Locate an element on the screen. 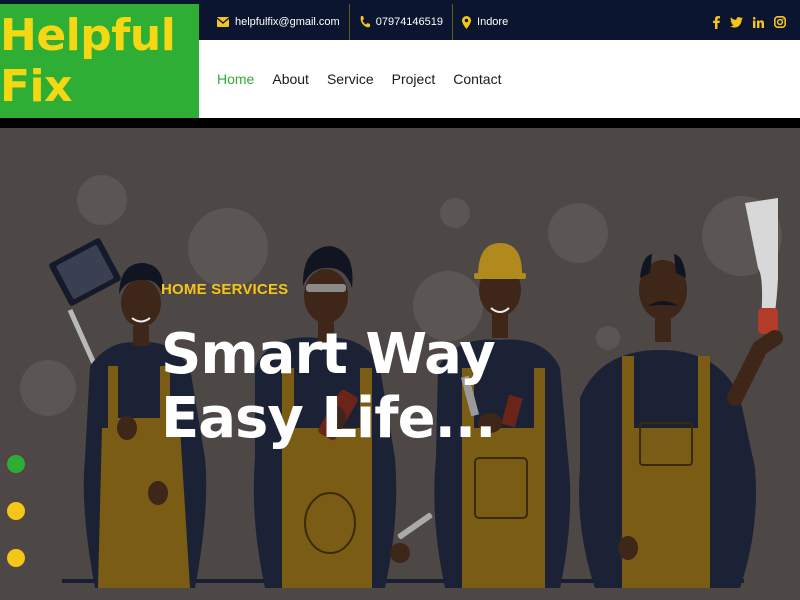 The width and height of the screenshot is (800, 600). email-text: helpfulfix@gmail.com is located at coordinates (287, 22).